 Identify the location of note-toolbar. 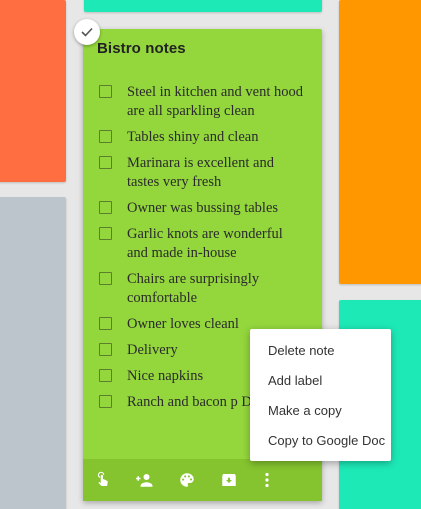
(202, 480).